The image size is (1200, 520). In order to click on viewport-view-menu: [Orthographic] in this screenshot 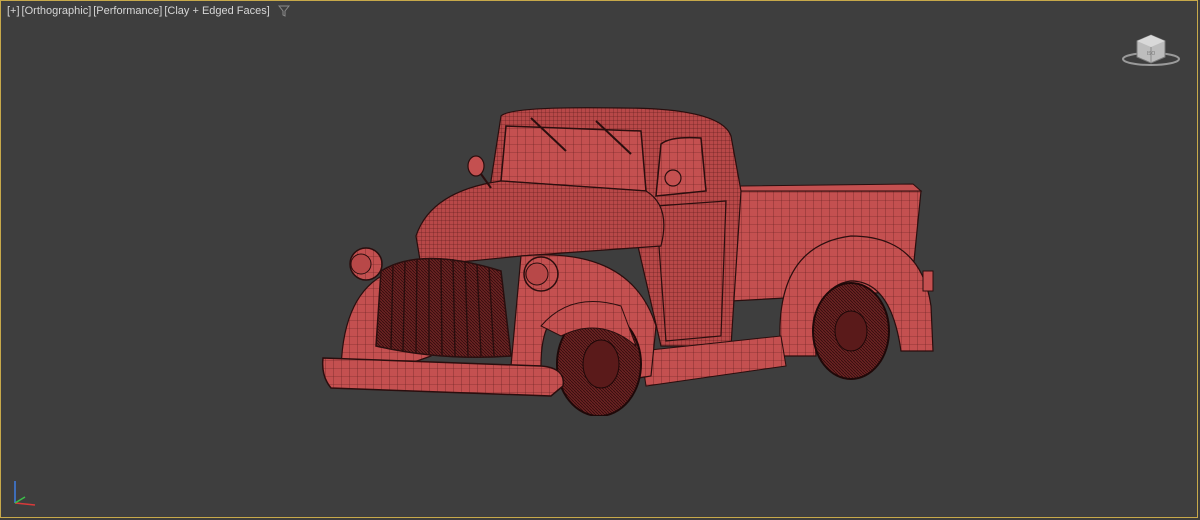, I will do `click(57, 11)`.